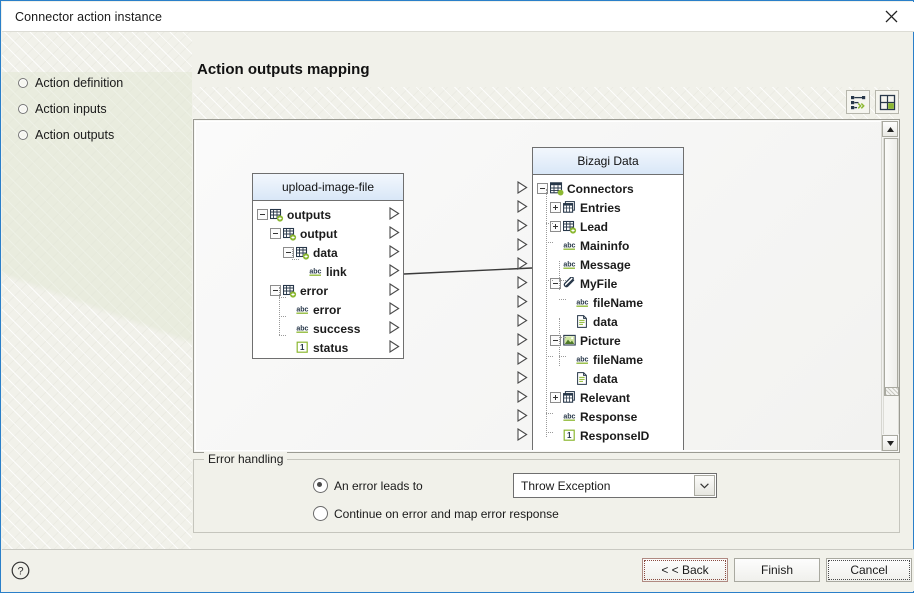 Image resolution: width=914 pixels, height=593 pixels. What do you see at coordinates (337, 328) in the screenshot?
I see `tree-row-label: success` at bounding box center [337, 328].